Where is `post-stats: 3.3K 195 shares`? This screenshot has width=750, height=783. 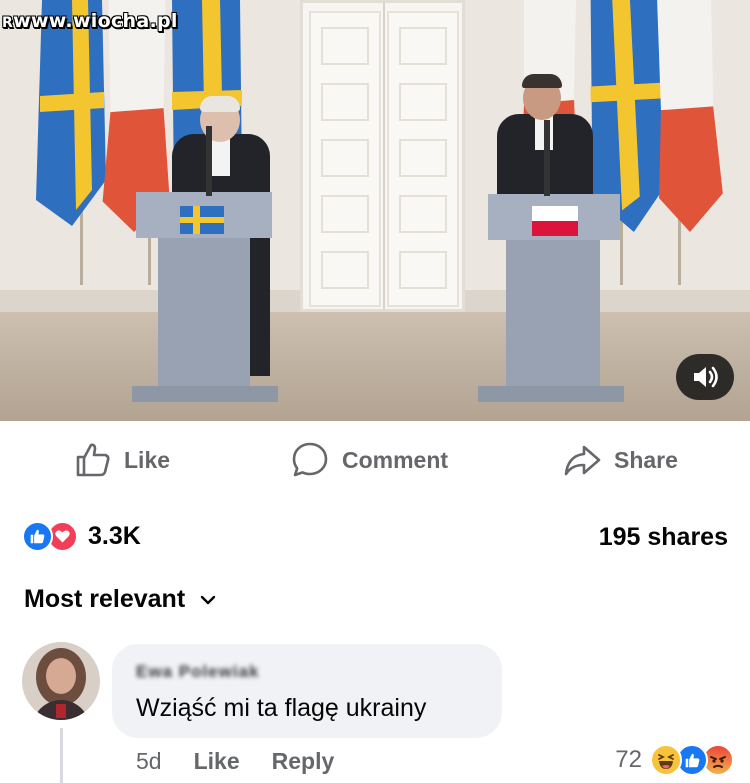 post-stats: 3.3K 195 shares is located at coordinates (375, 537).